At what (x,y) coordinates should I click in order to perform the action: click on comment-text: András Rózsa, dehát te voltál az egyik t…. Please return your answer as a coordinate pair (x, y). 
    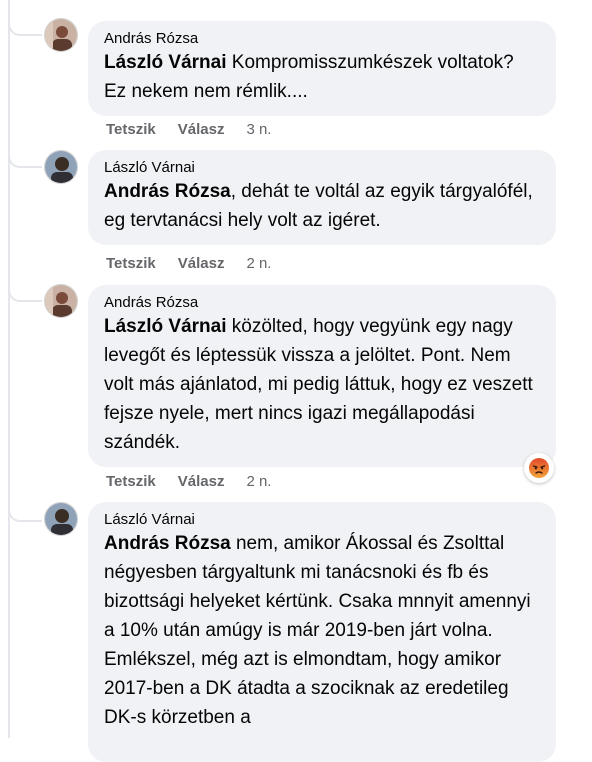
    Looking at the image, I should click on (322, 206).